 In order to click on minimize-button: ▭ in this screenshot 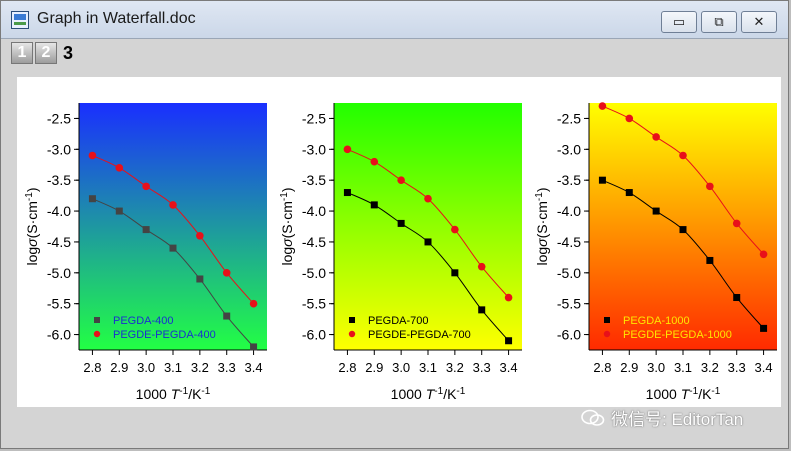, I will do `click(679, 22)`.